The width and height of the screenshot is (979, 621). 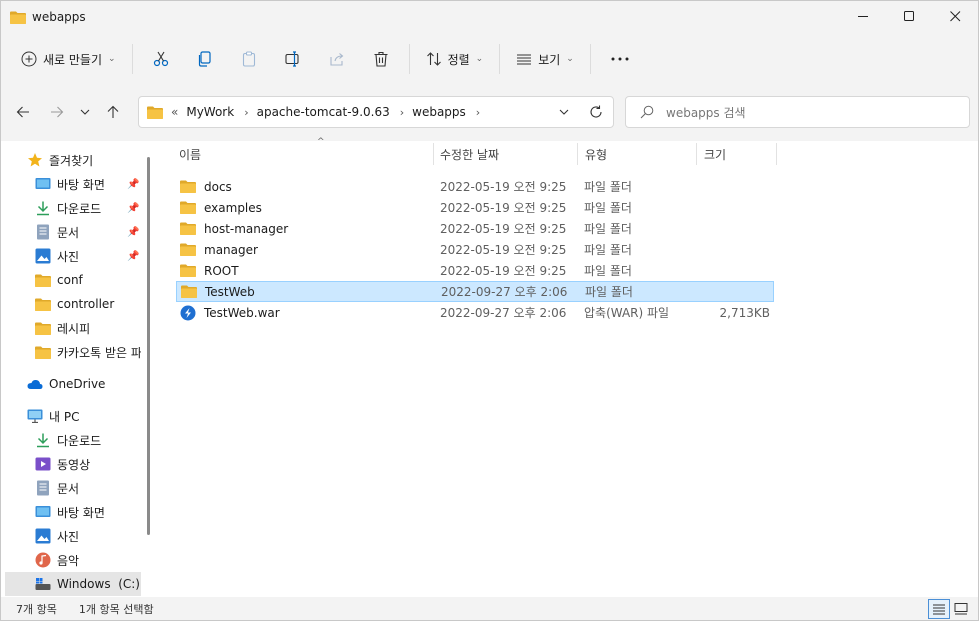 I want to click on sidebar-item-pictures: 사진 📌, so click(x=88, y=256).